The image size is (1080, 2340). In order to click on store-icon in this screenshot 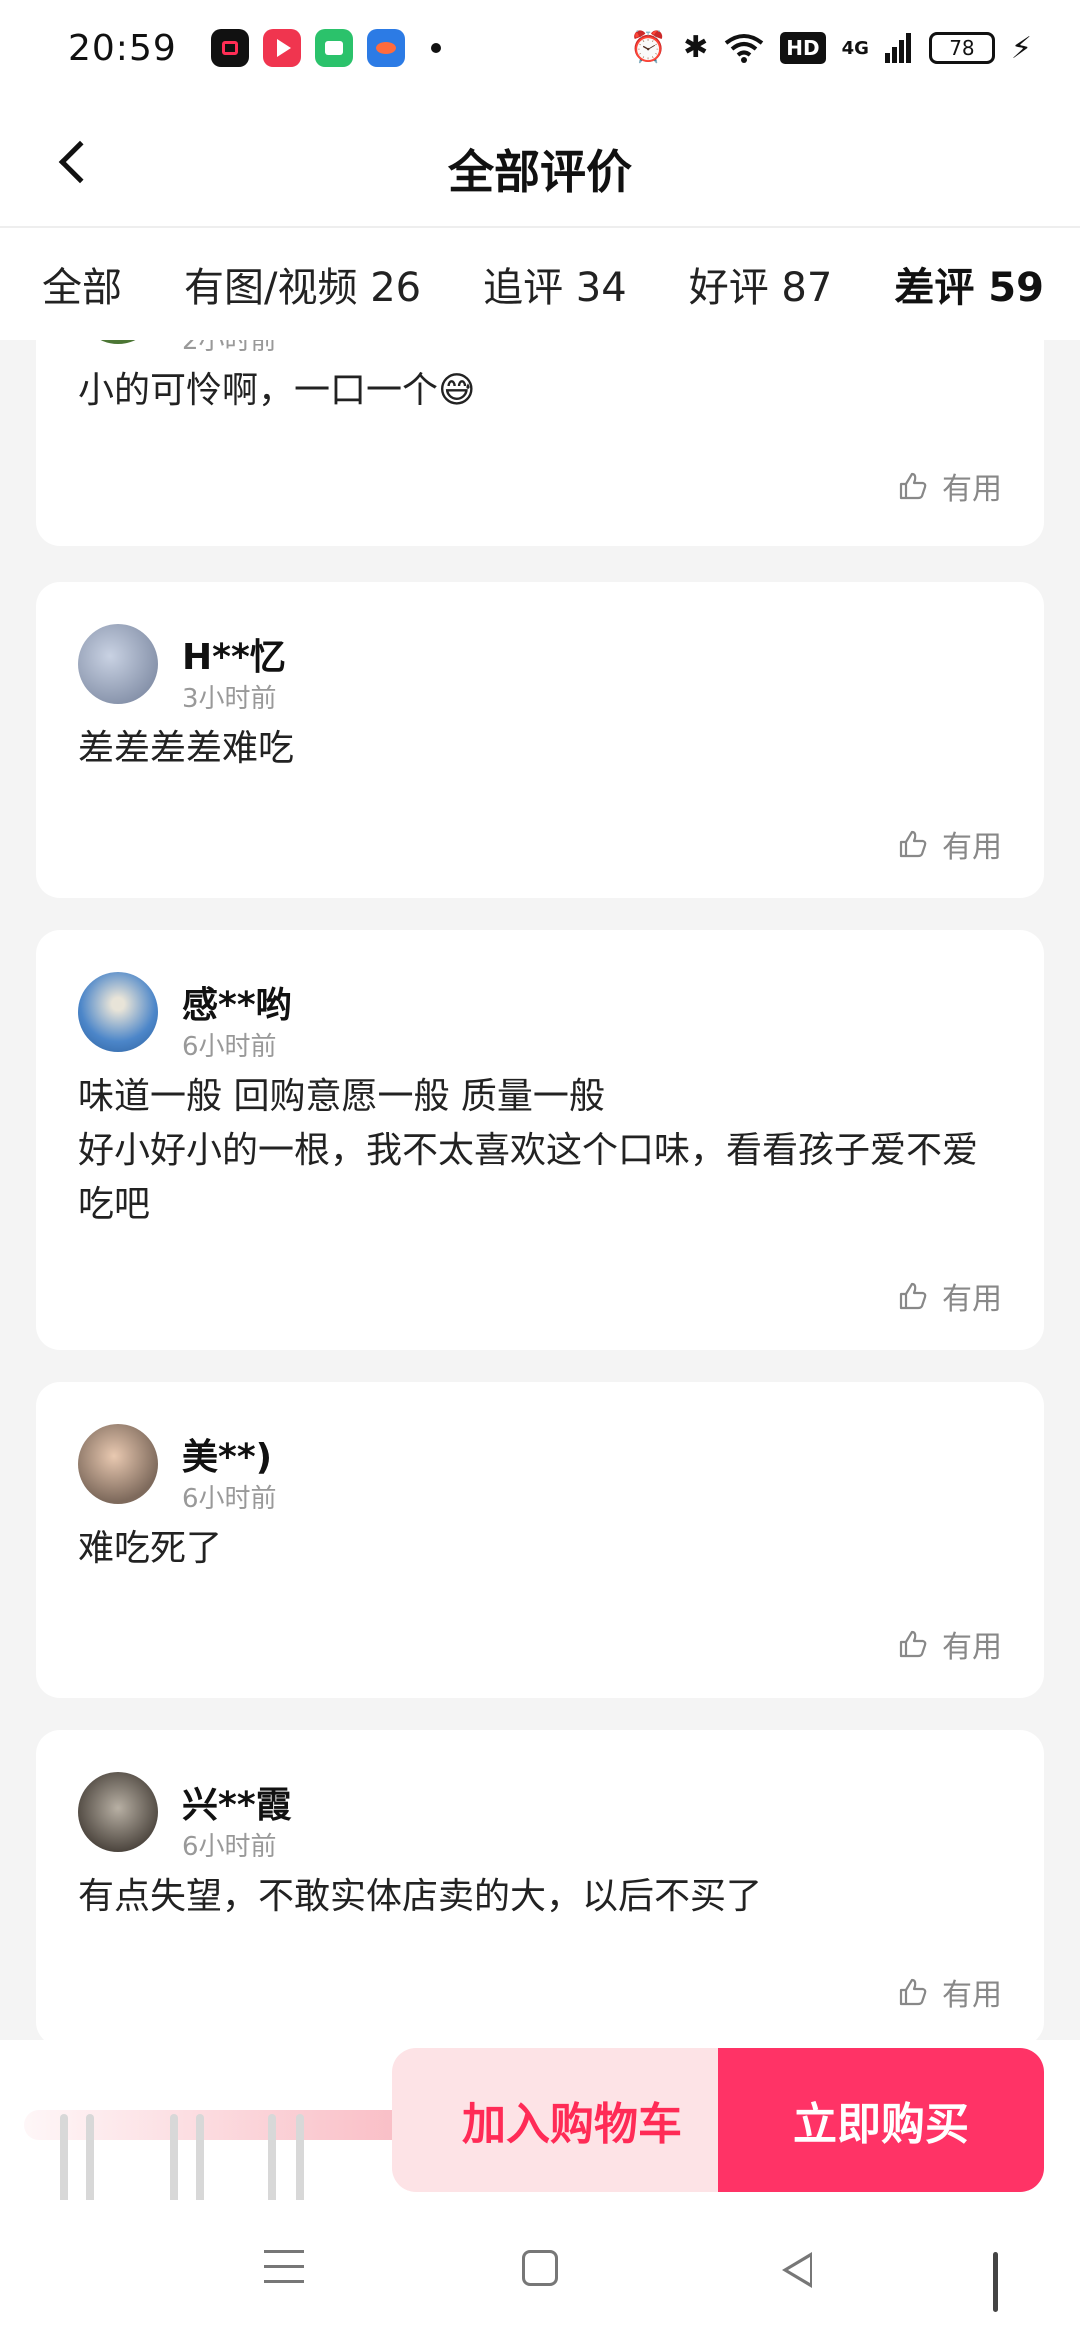, I will do `click(84, 2159)`.